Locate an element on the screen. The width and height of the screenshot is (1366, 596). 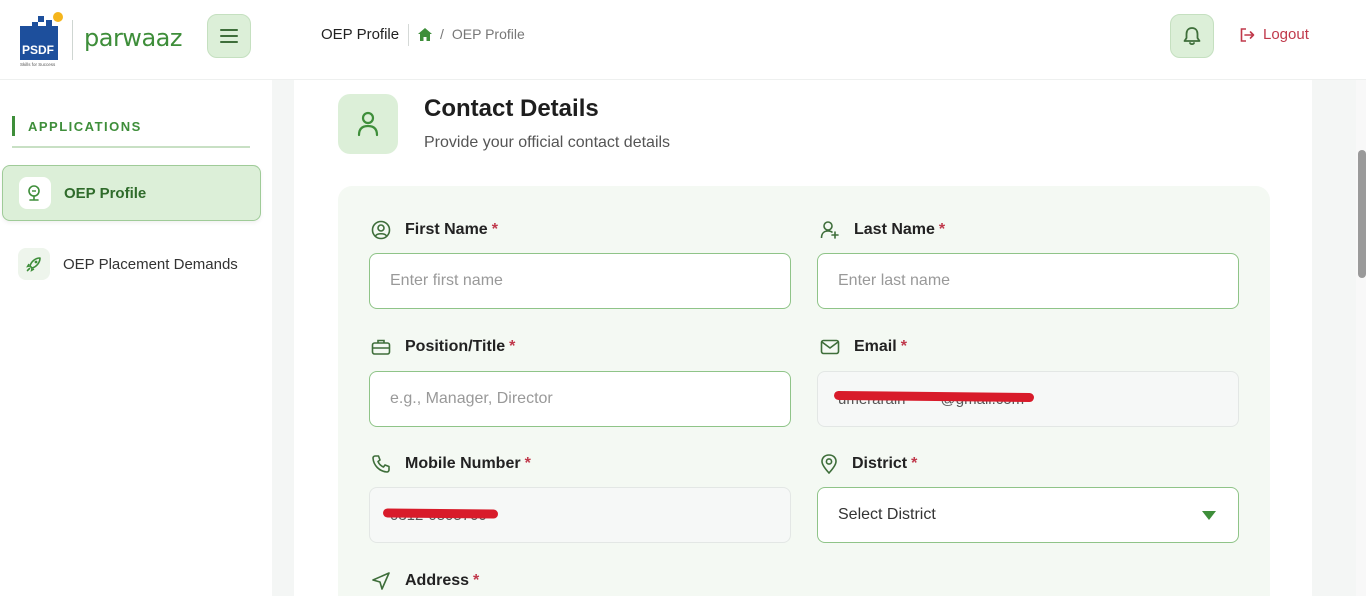
brand-name: parwaaz is located at coordinates (133, 38).